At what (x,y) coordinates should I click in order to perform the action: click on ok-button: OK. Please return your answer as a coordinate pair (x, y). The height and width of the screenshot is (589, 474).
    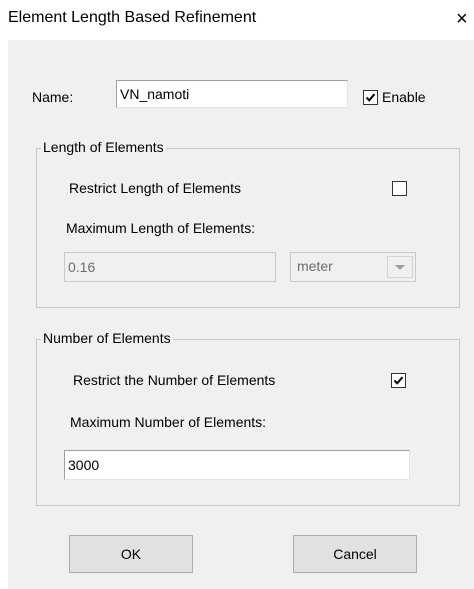
    Looking at the image, I should click on (131, 554).